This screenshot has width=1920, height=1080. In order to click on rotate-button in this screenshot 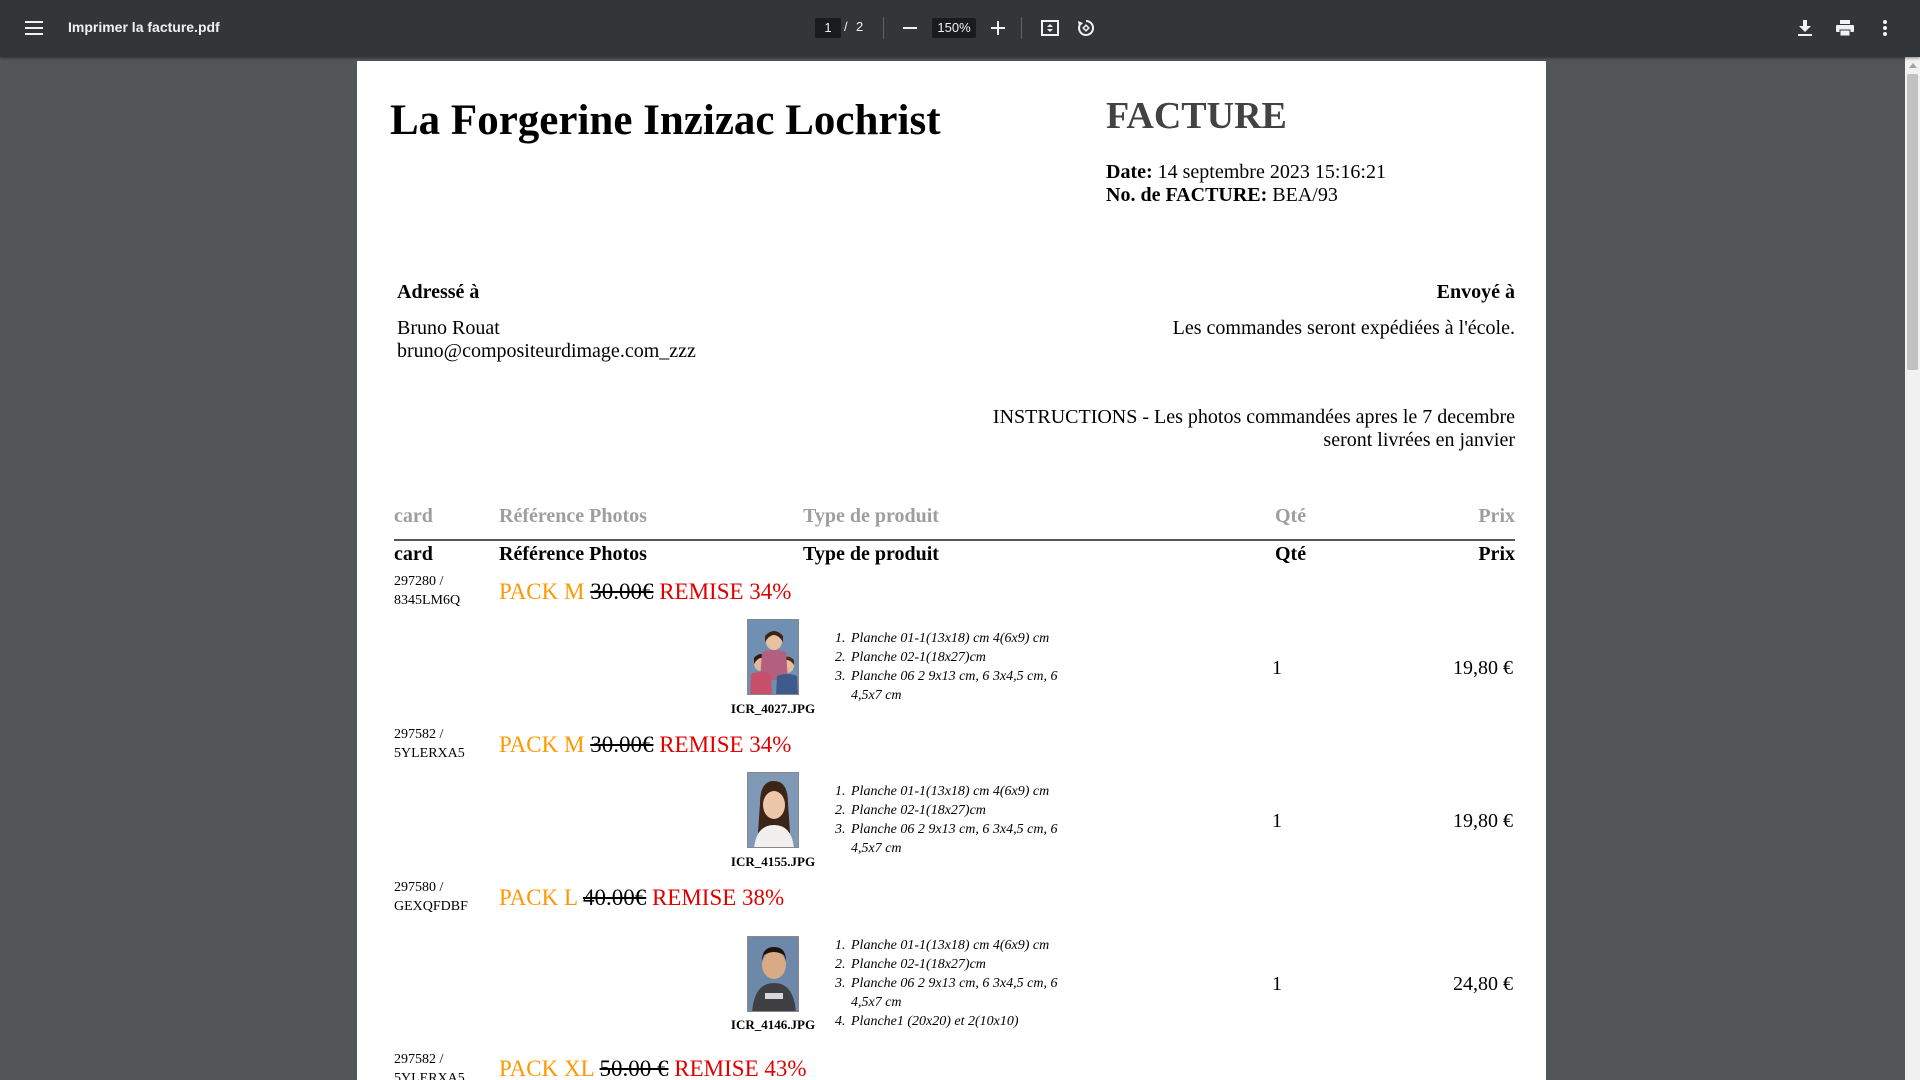, I will do `click(1086, 28)`.